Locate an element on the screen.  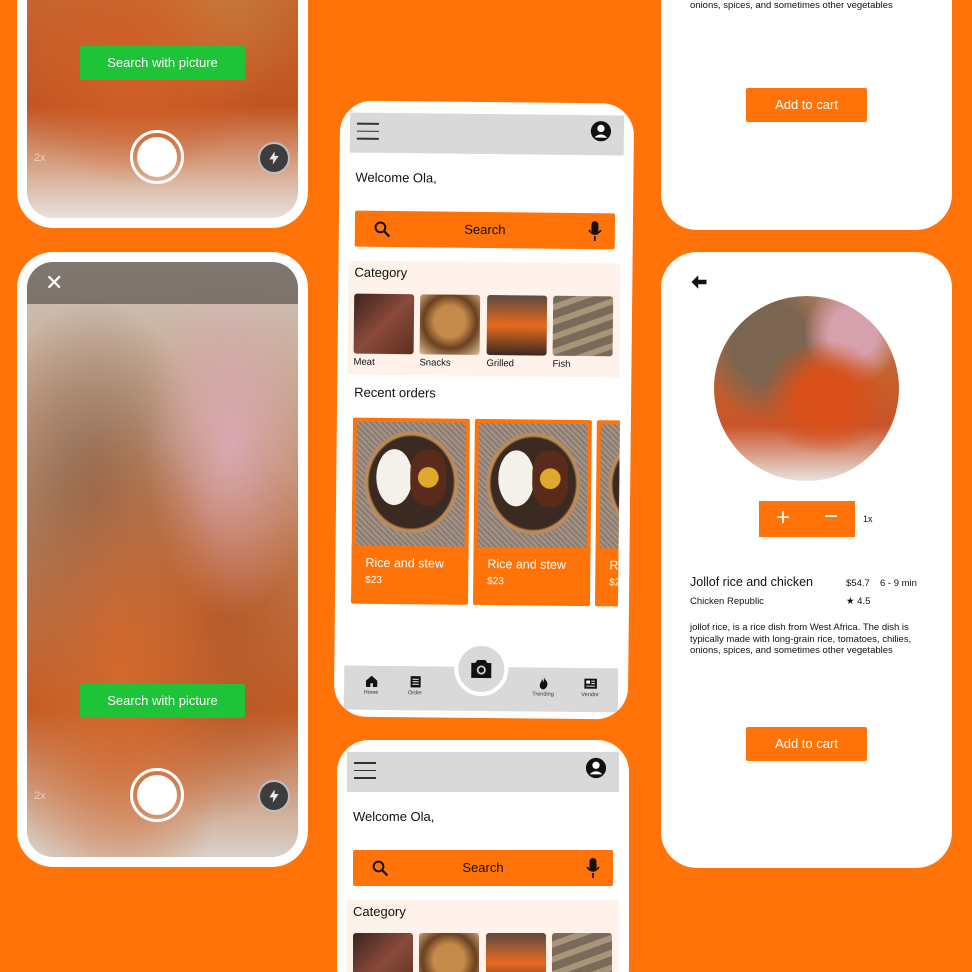
dish-name: Jollof rice and chicken is located at coordinates (751, 582).